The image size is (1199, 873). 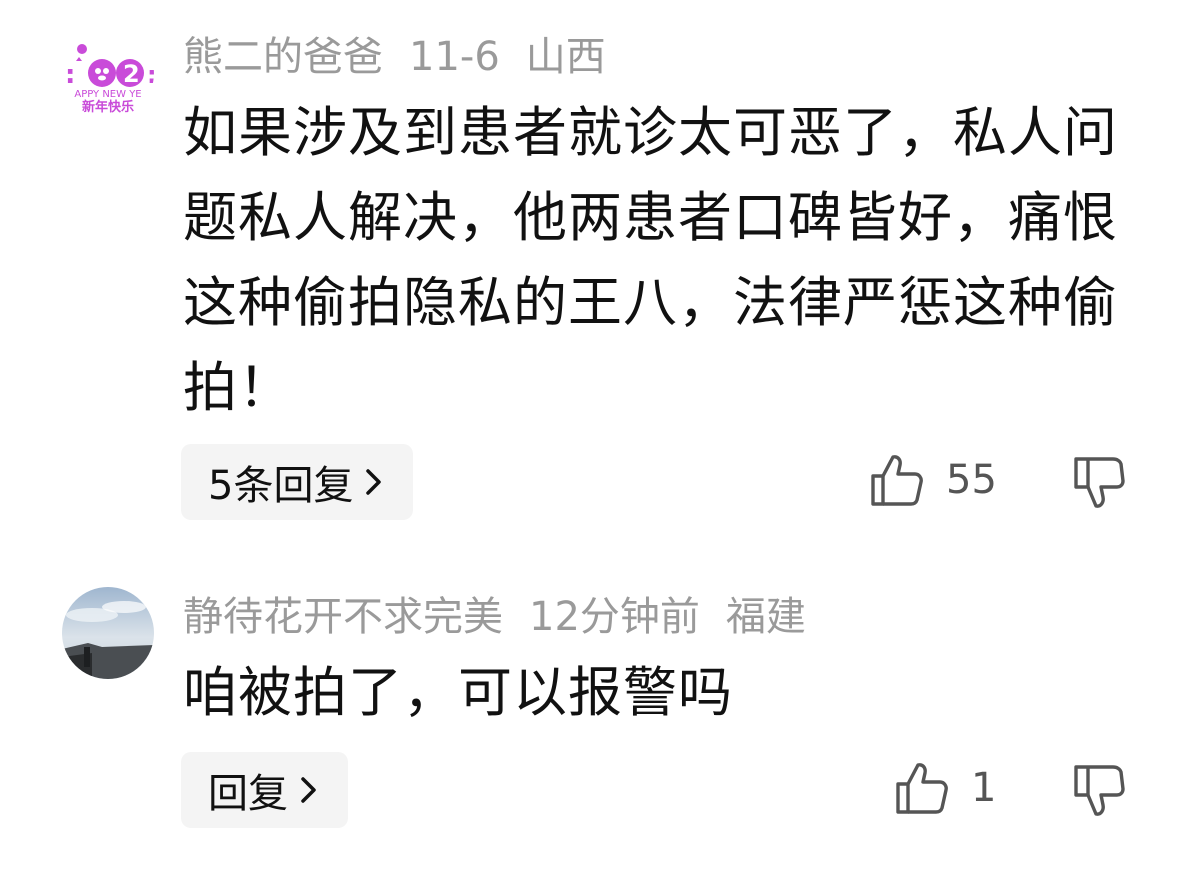 I want to click on like-button: 55, so click(x=933, y=480).